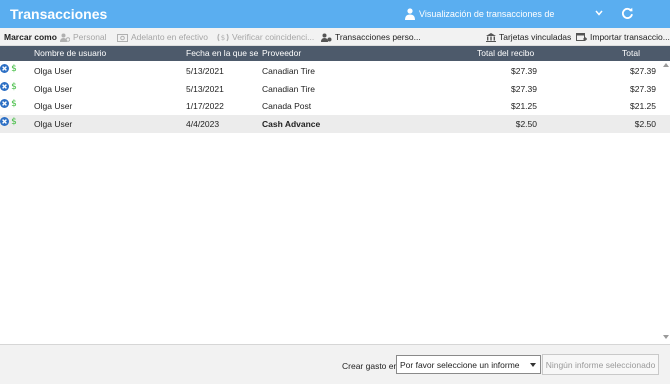 The image size is (670, 384). I want to click on vertical-scrollbar, so click(666, 202).